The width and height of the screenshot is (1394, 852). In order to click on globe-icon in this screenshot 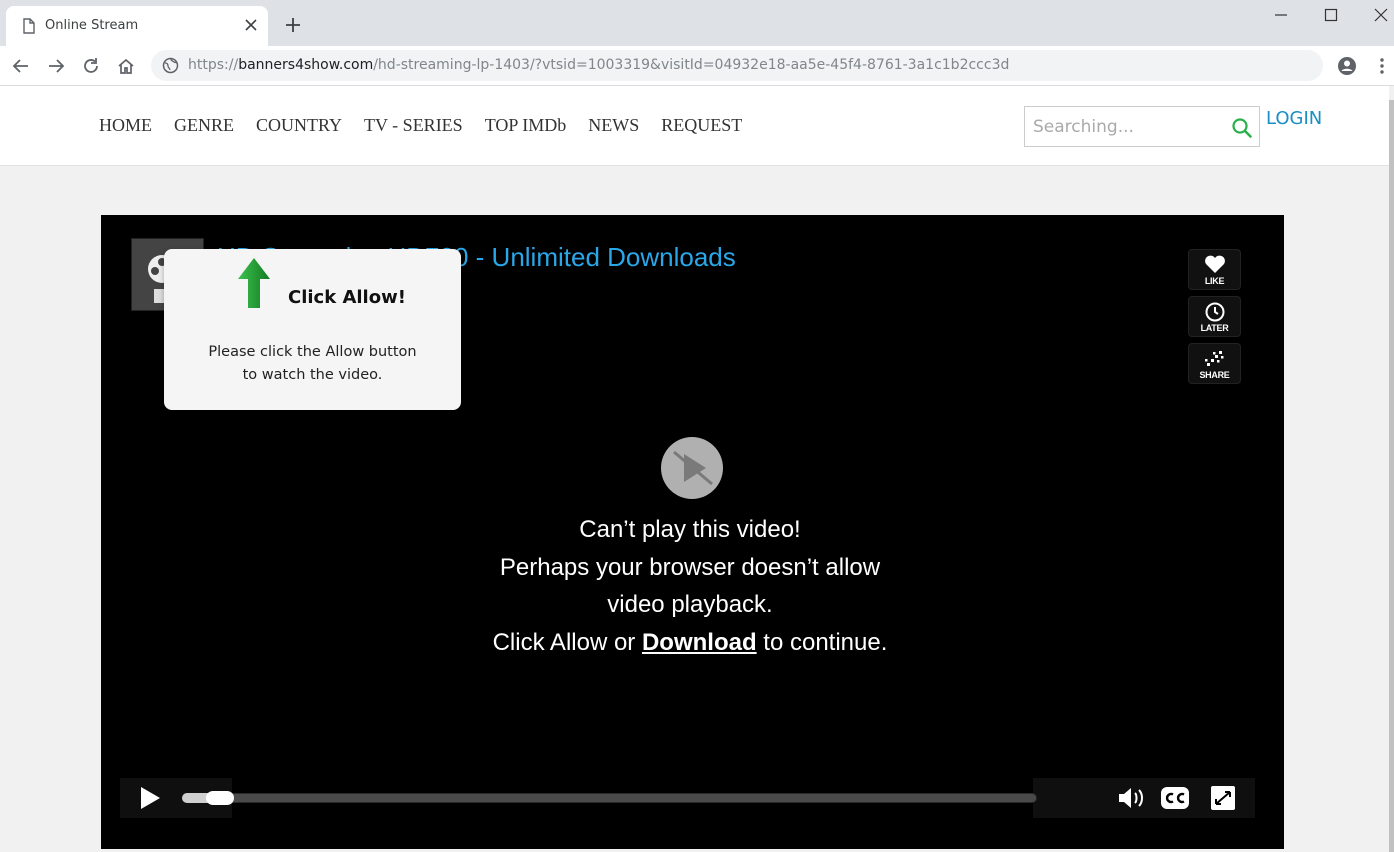, I will do `click(170, 65)`.